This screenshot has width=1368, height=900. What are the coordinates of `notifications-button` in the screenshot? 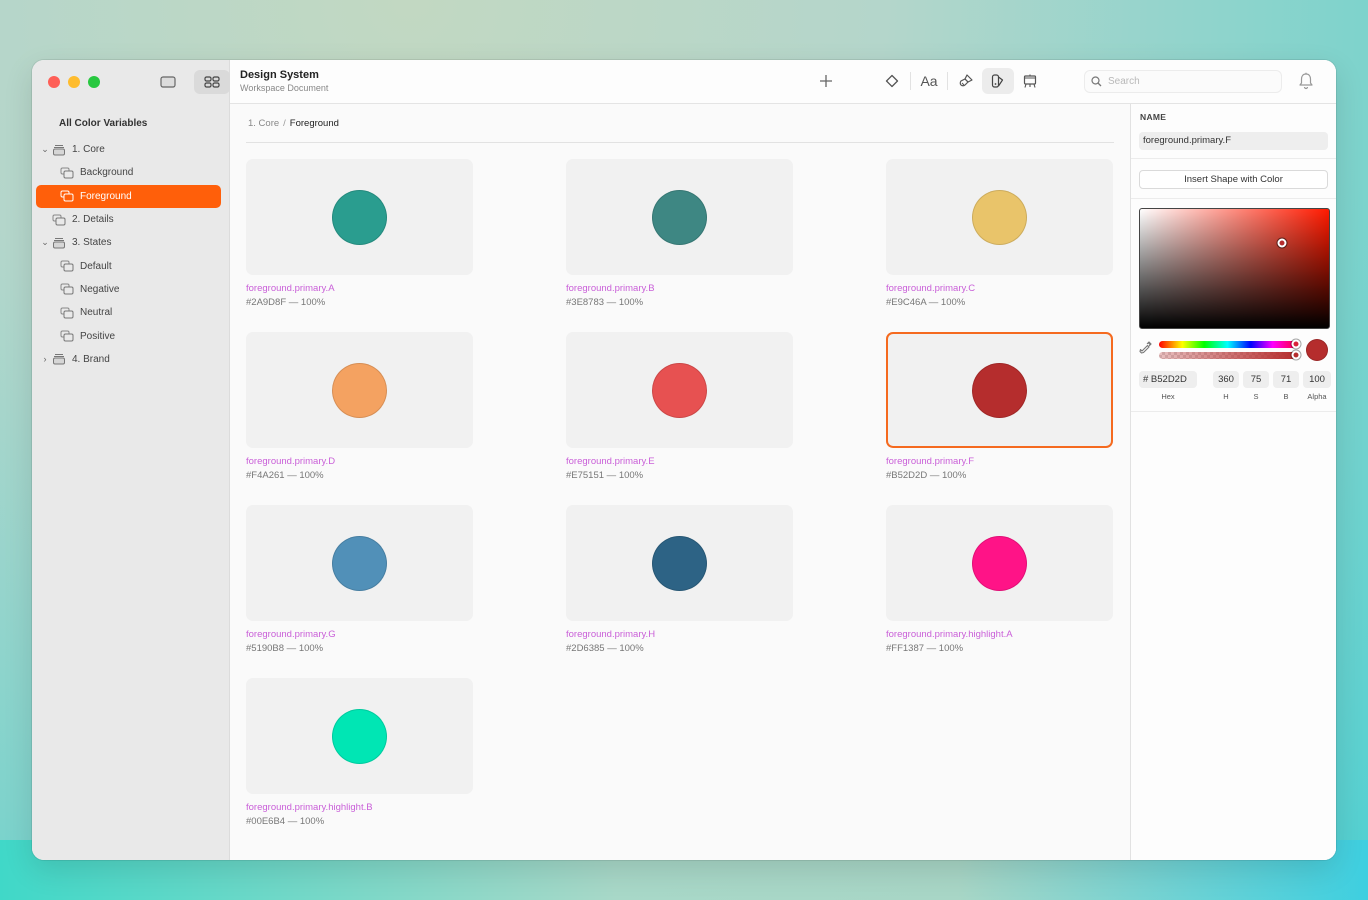 It's located at (1306, 83).